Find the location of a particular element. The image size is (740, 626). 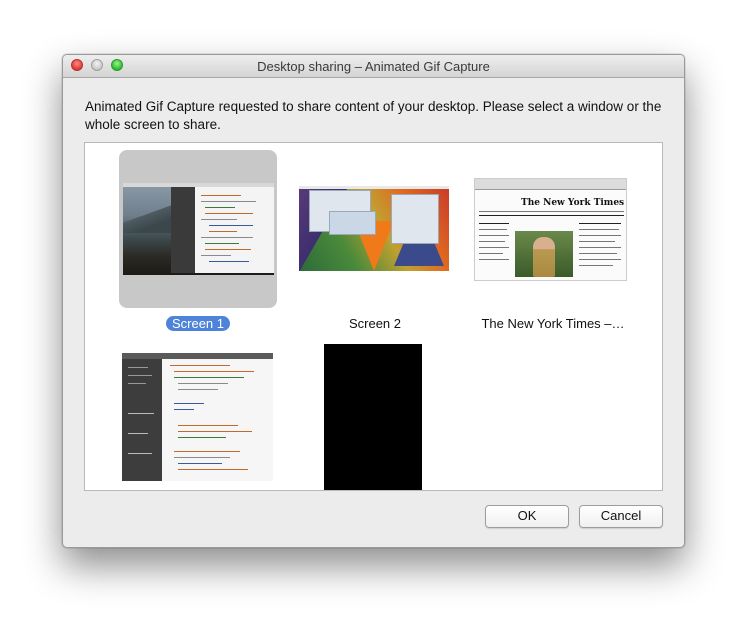

black-window-thumbnail is located at coordinates (373, 417).